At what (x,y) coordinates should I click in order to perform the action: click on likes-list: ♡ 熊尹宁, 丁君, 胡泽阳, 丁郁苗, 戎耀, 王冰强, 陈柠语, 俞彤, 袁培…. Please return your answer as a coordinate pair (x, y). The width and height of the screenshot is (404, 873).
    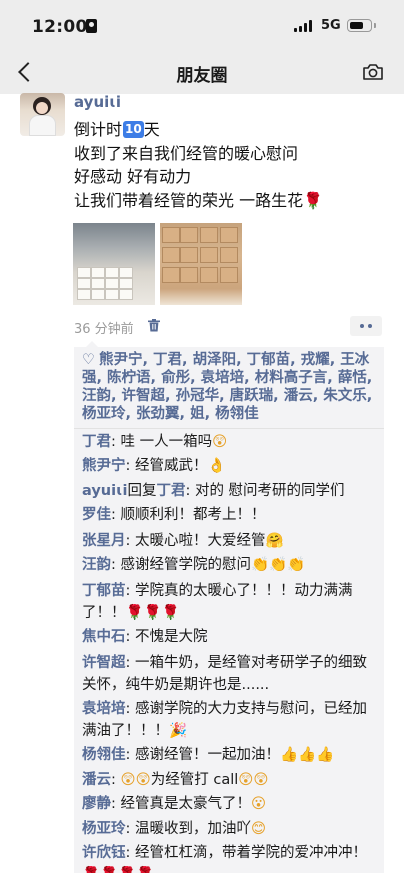
    Looking at the image, I should click on (230, 387).